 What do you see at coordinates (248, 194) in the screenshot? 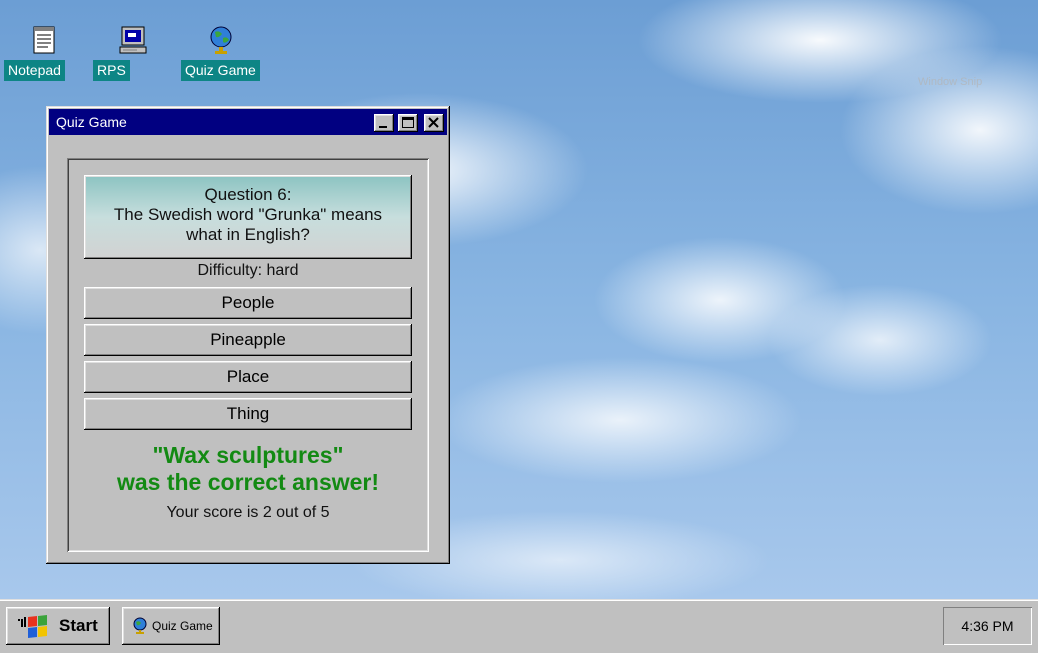
I see `question-number: Question 6:` at bounding box center [248, 194].